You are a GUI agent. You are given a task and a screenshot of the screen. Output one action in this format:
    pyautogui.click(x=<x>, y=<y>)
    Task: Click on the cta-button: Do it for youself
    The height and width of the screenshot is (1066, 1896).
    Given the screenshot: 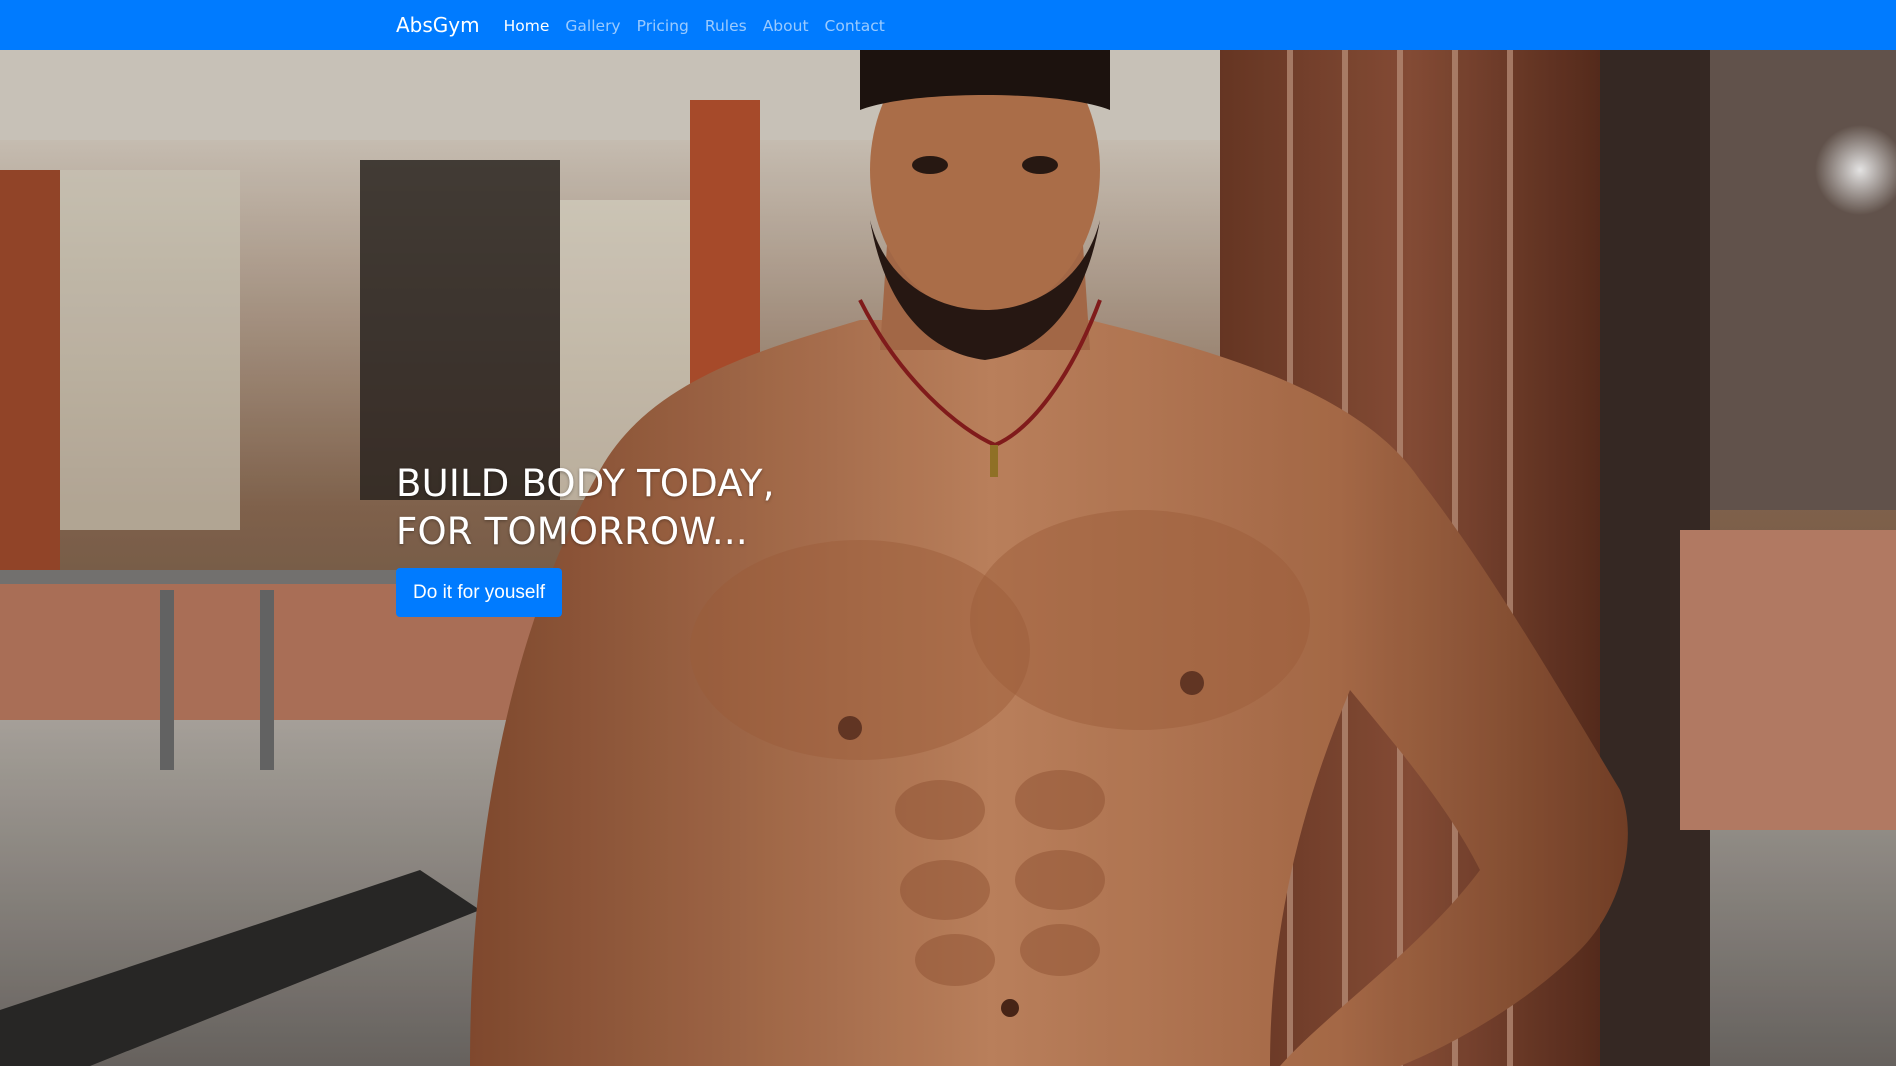 What is the action you would take?
    pyautogui.click(x=479, y=592)
    